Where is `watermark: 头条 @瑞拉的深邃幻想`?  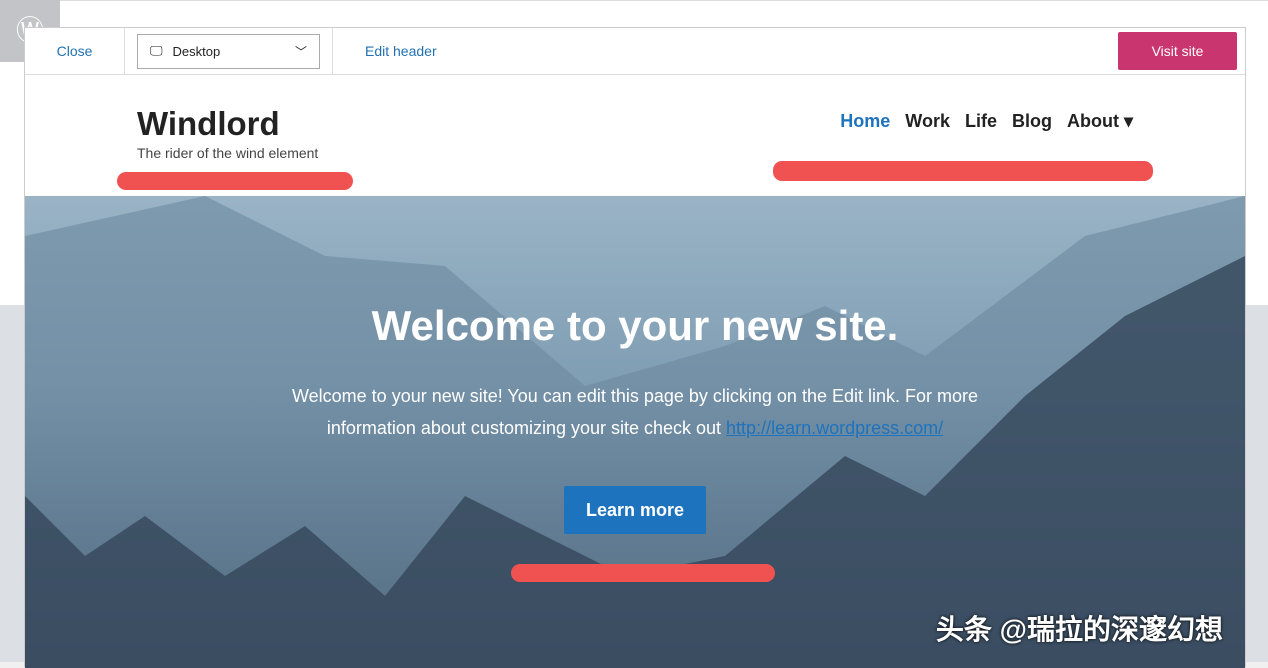 watermark: 头条 @瑞拉的深邃幻想 is located at coordinates (1079, 629).